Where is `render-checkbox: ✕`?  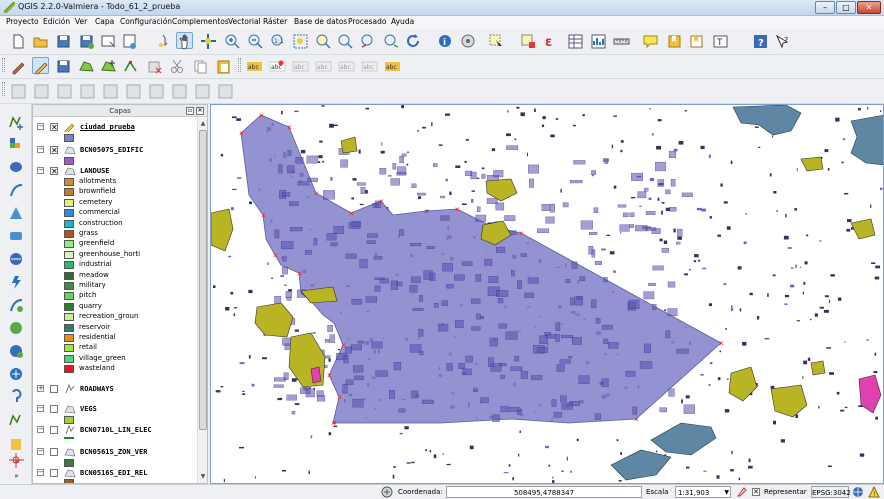 render-checkbox: ✕ is located at coordinates (756, 492).